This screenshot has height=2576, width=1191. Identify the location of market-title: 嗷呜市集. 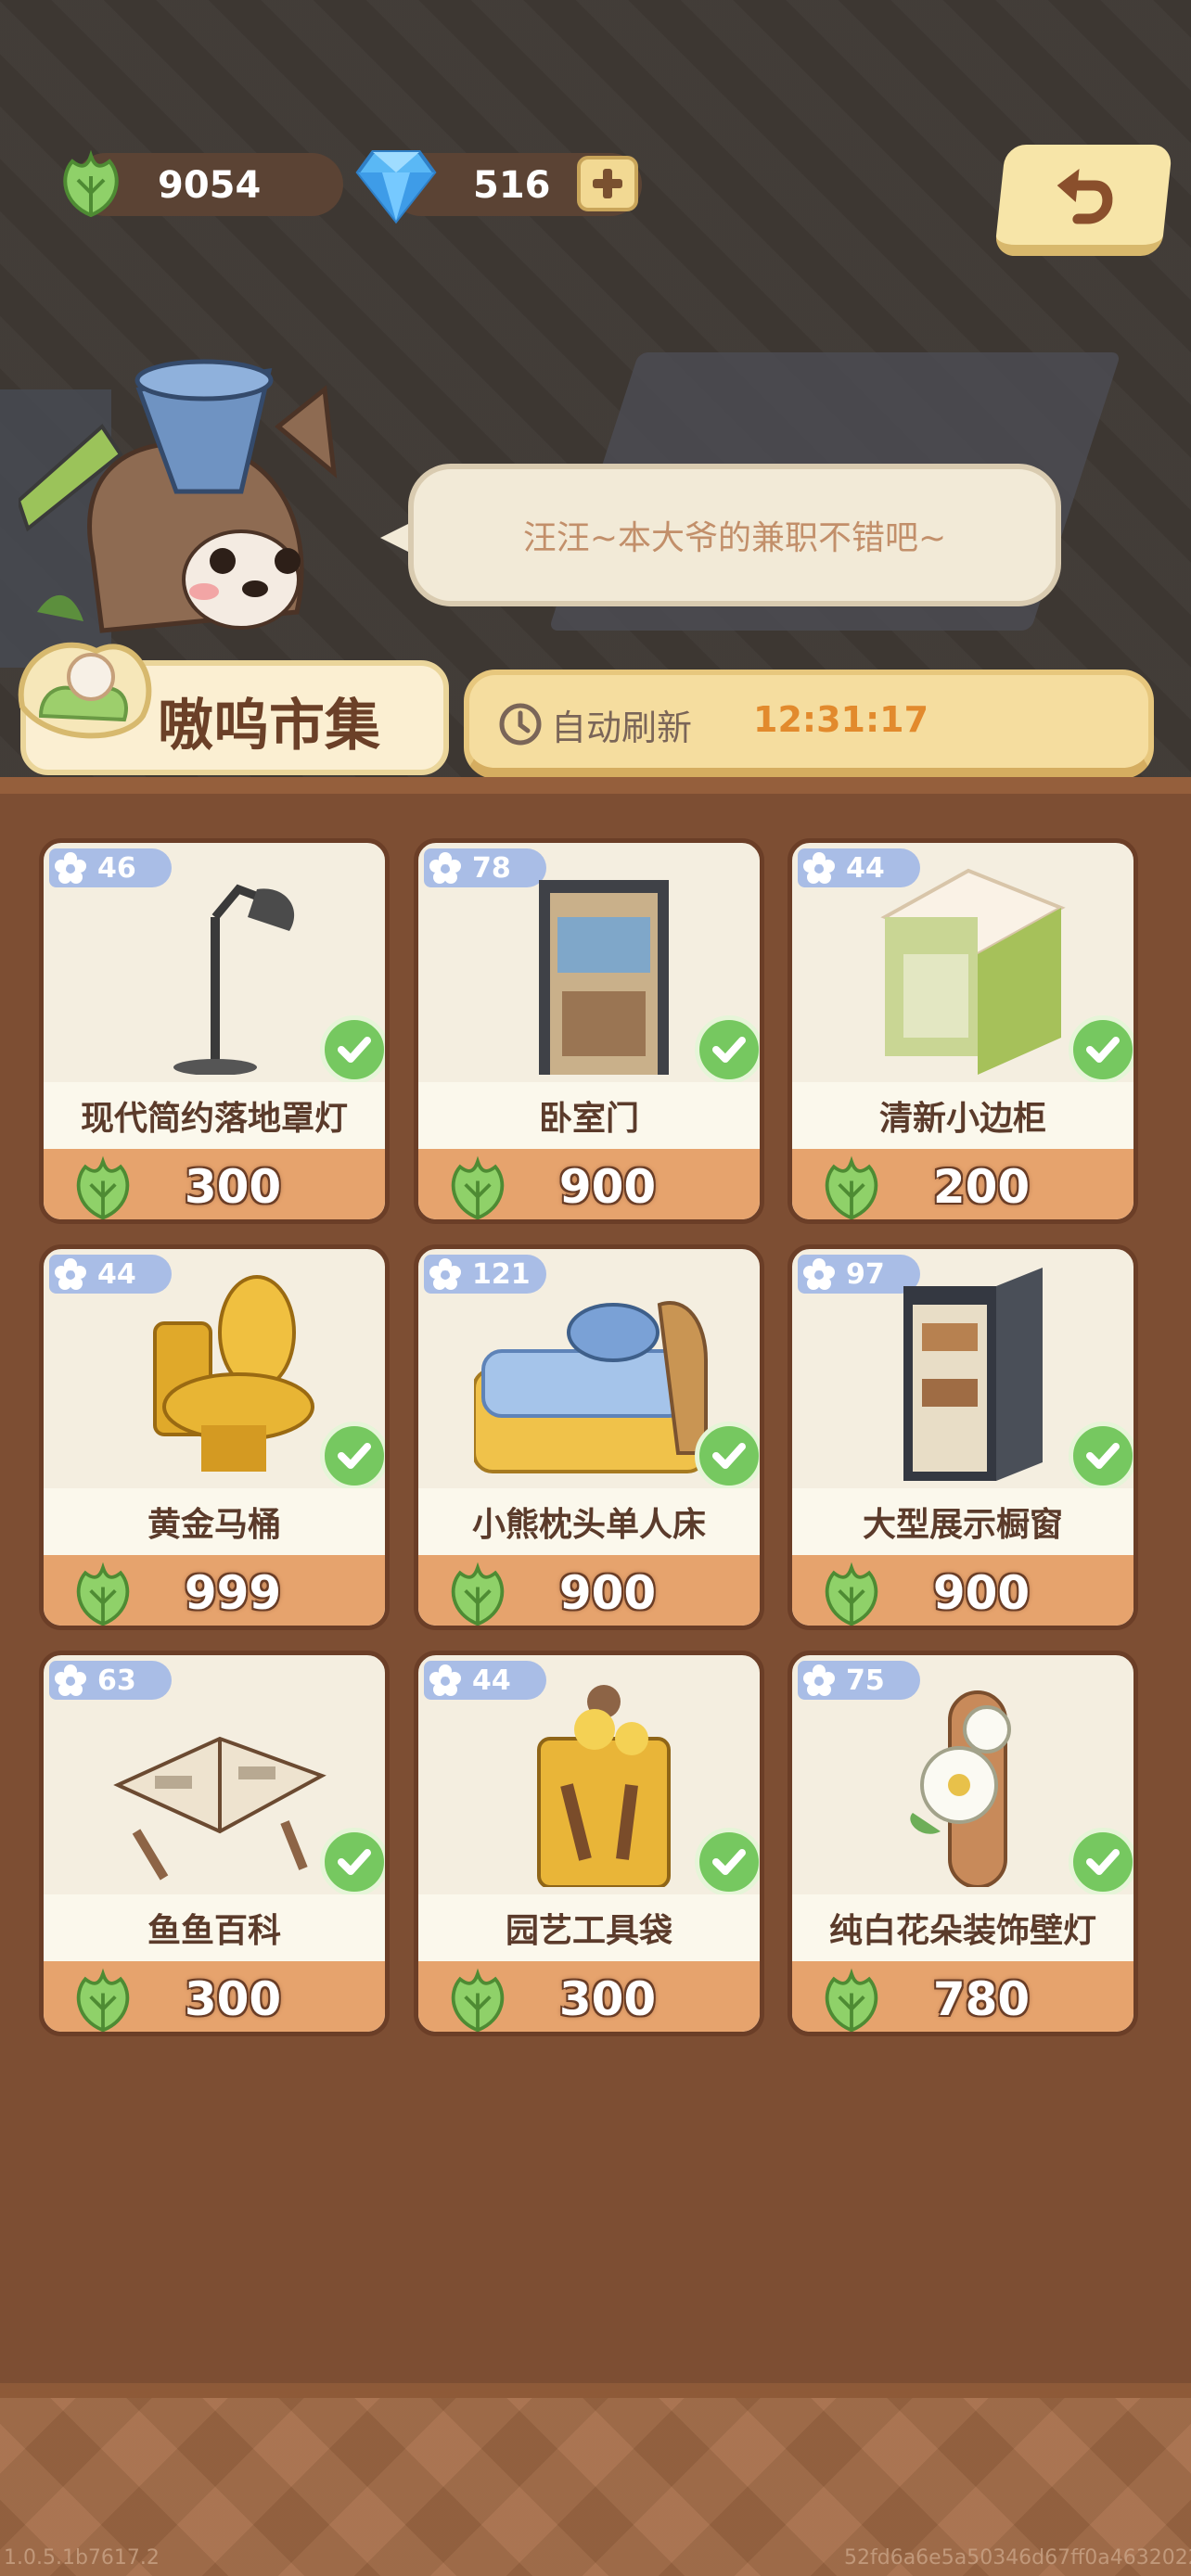
(269, 726).